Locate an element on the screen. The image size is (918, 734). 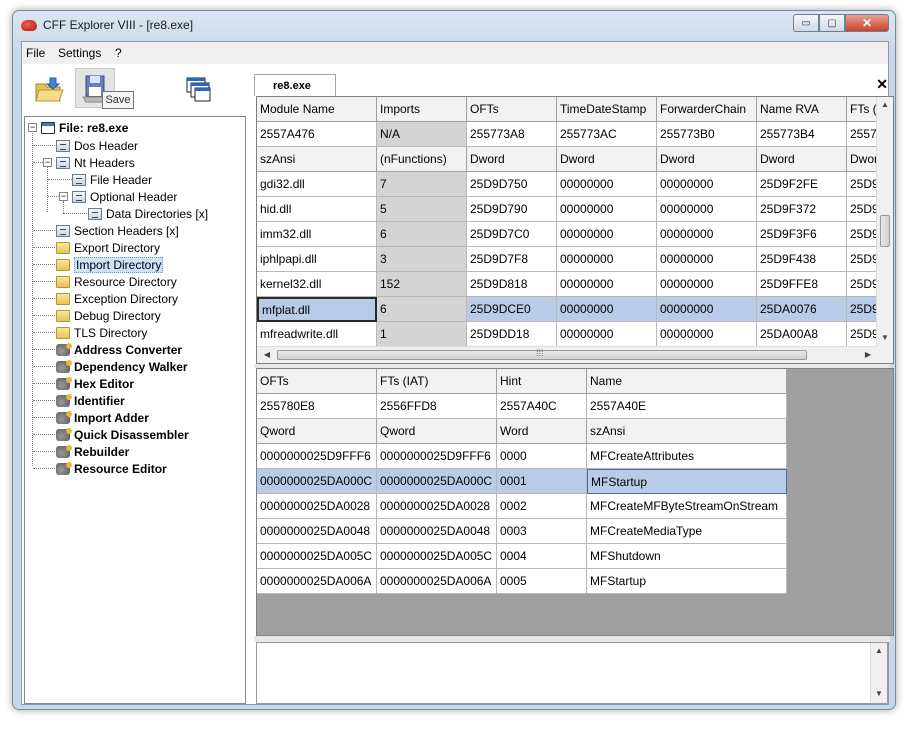
table-cell: mfplat.dll is located at coordinates (317, 309).